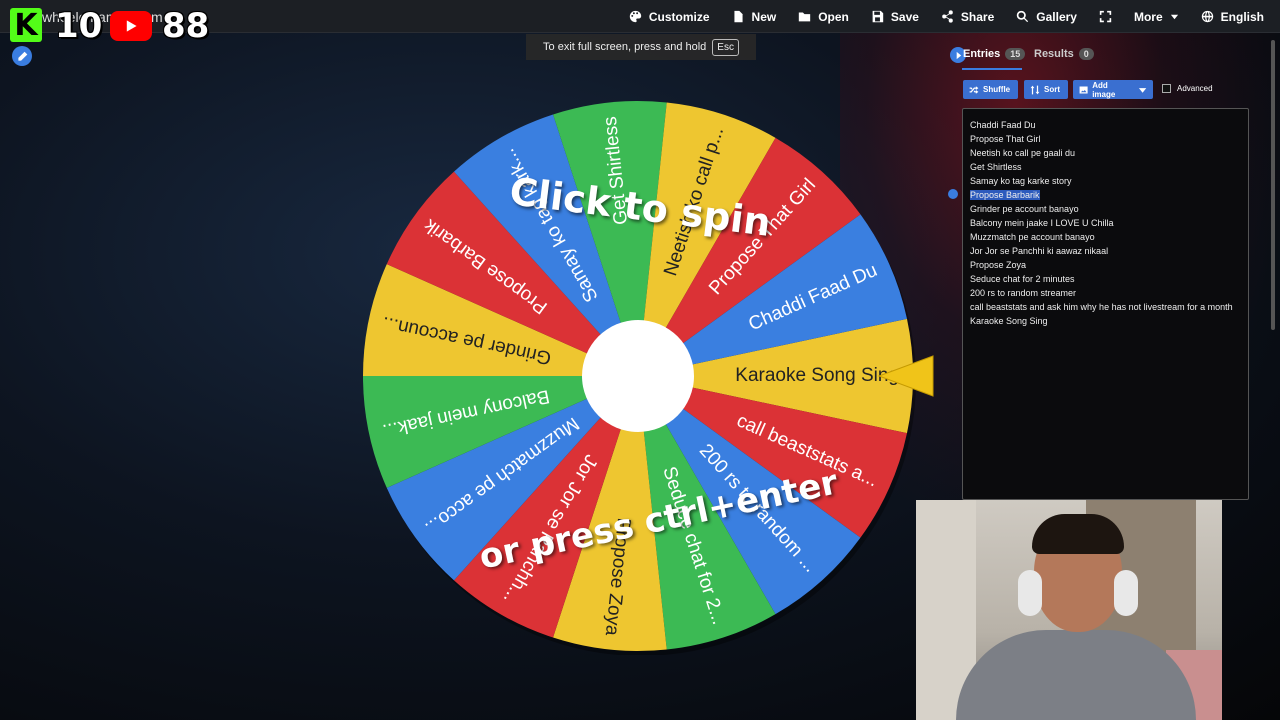 The image size is (1280, 720). What do you see at coordinates (1005, 139) in the screenshot?
I see `entry-text: Propose That Girl` at bounding box center [1005, 139].